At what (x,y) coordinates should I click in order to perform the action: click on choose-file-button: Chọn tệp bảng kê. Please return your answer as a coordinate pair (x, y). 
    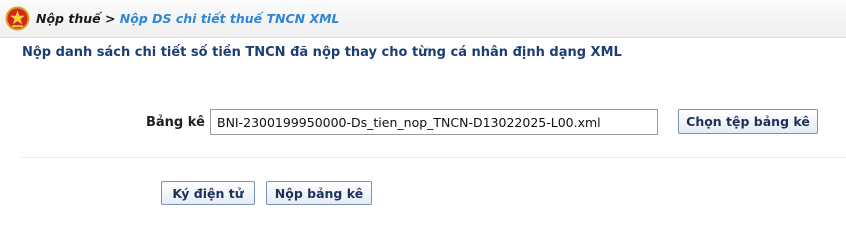
    Looking at the image, I should click on (748, 121).